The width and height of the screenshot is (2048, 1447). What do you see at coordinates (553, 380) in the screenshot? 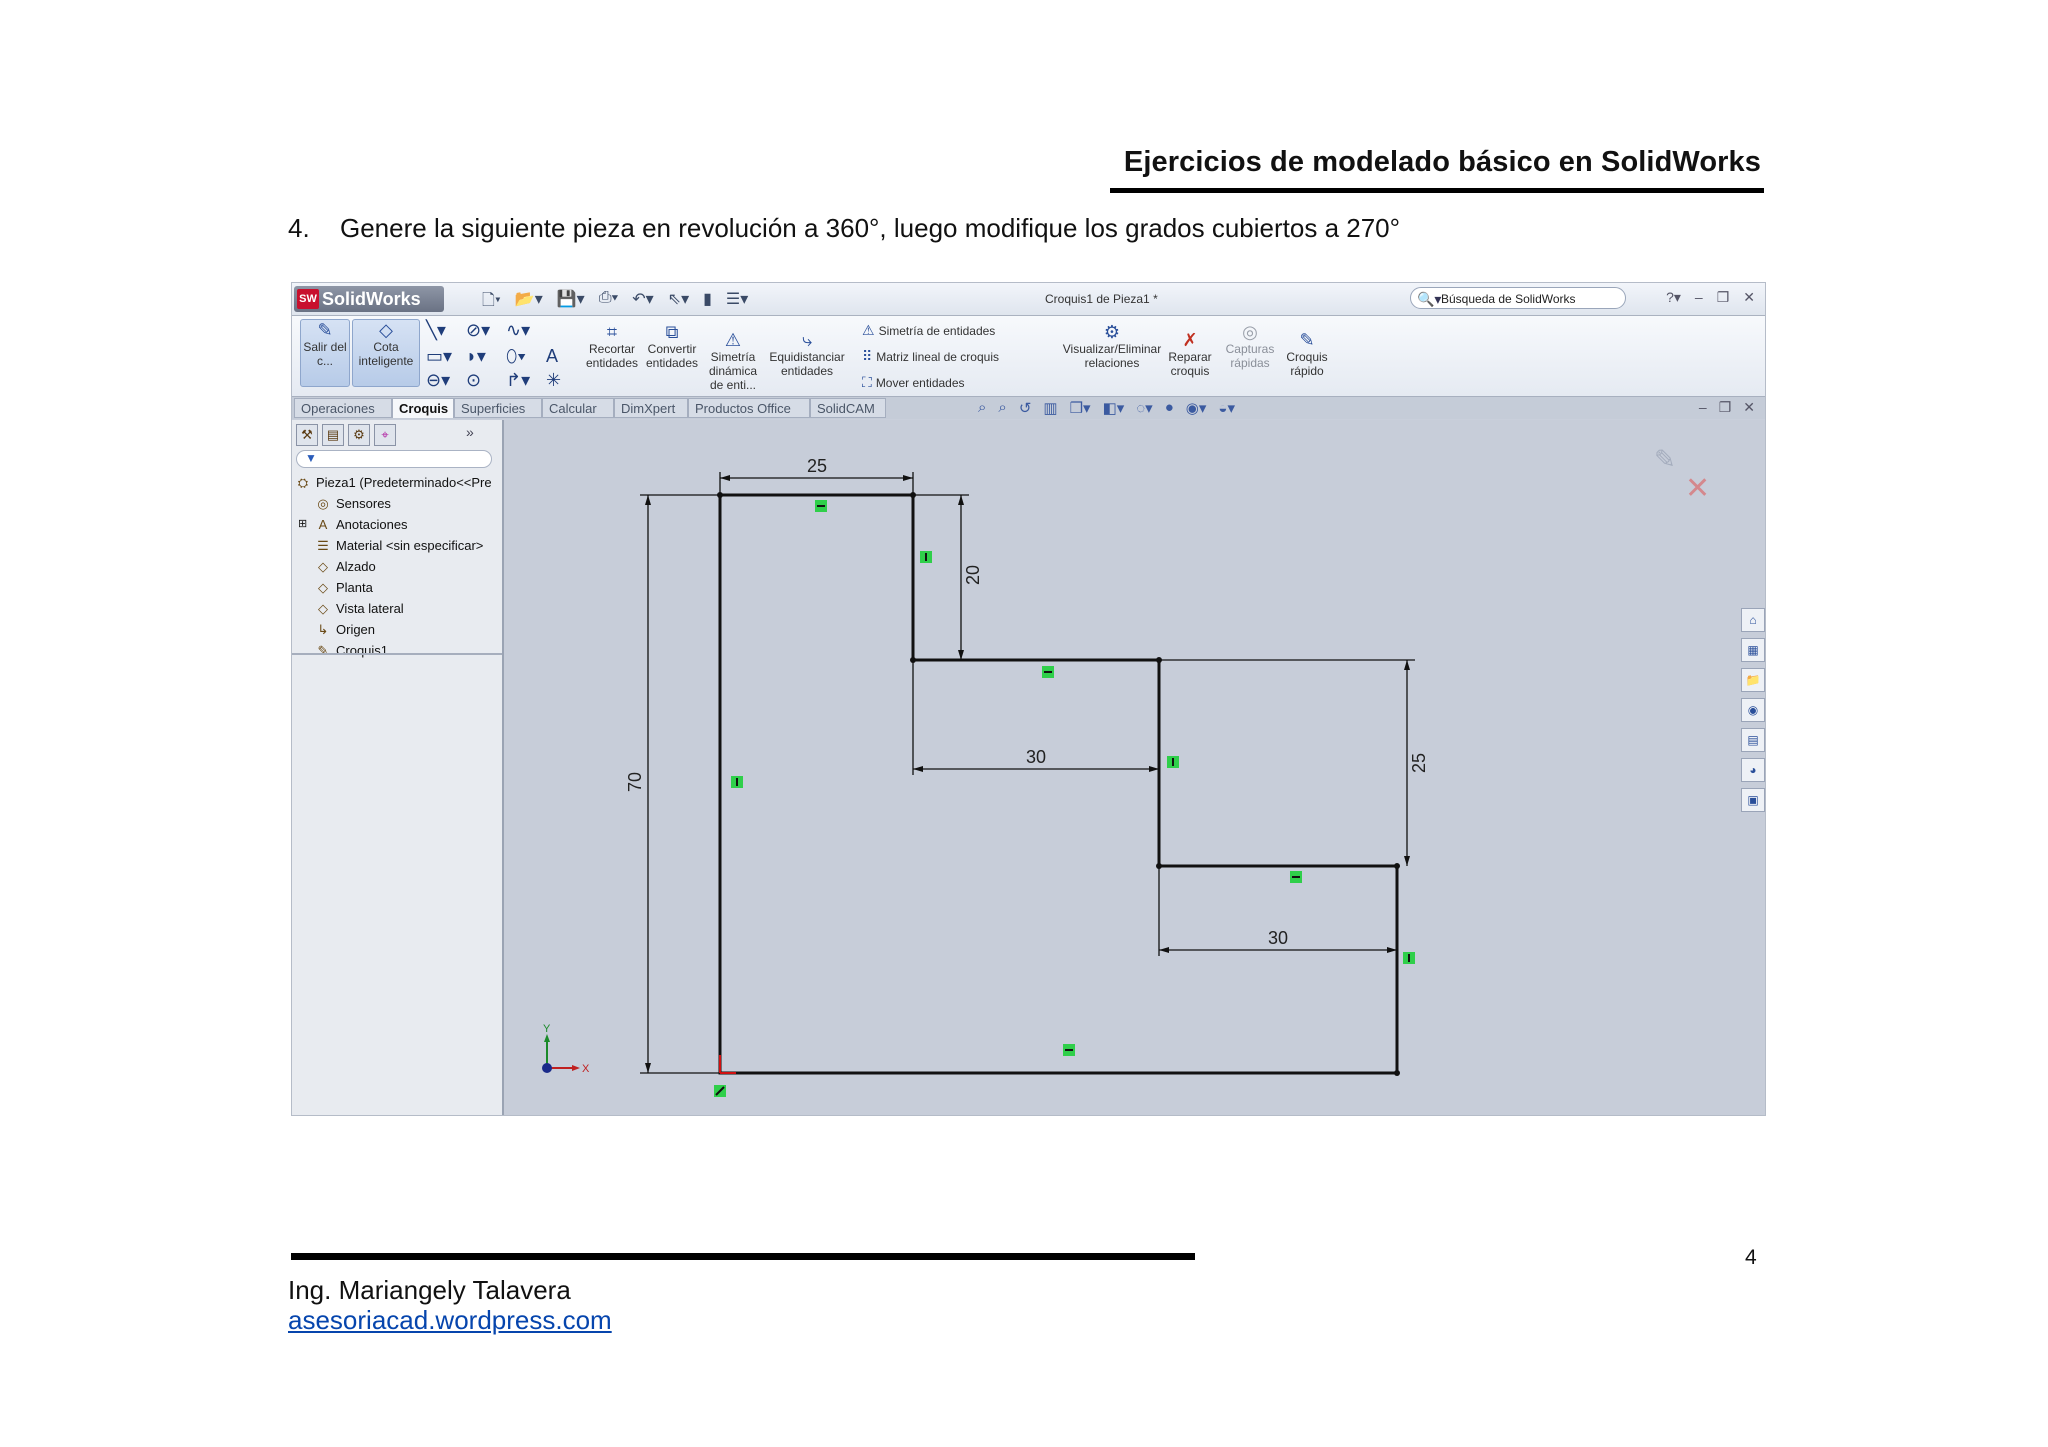
I see `point-icon: ✳` at bounding box center [553, 380].